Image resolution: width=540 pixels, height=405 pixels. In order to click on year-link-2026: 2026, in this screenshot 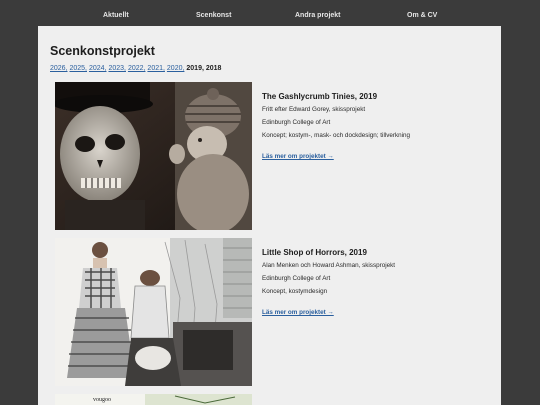, I will do `click(59, 68)`.